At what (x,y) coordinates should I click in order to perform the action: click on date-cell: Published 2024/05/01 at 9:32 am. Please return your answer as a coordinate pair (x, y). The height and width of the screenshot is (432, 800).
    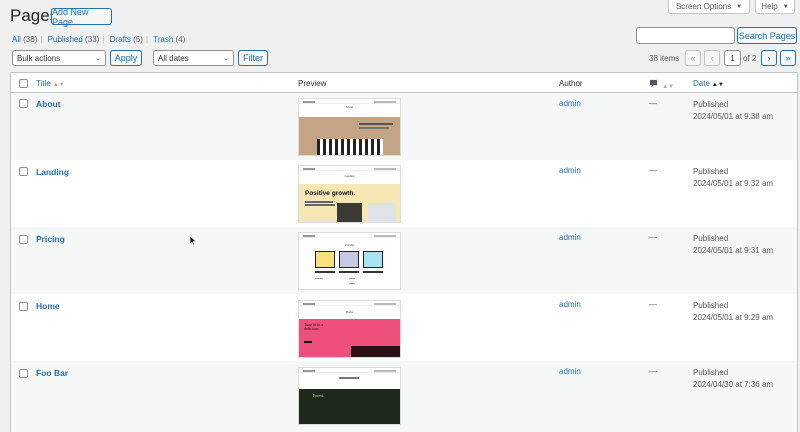
    Looking at the image, I should click on (733, 178).